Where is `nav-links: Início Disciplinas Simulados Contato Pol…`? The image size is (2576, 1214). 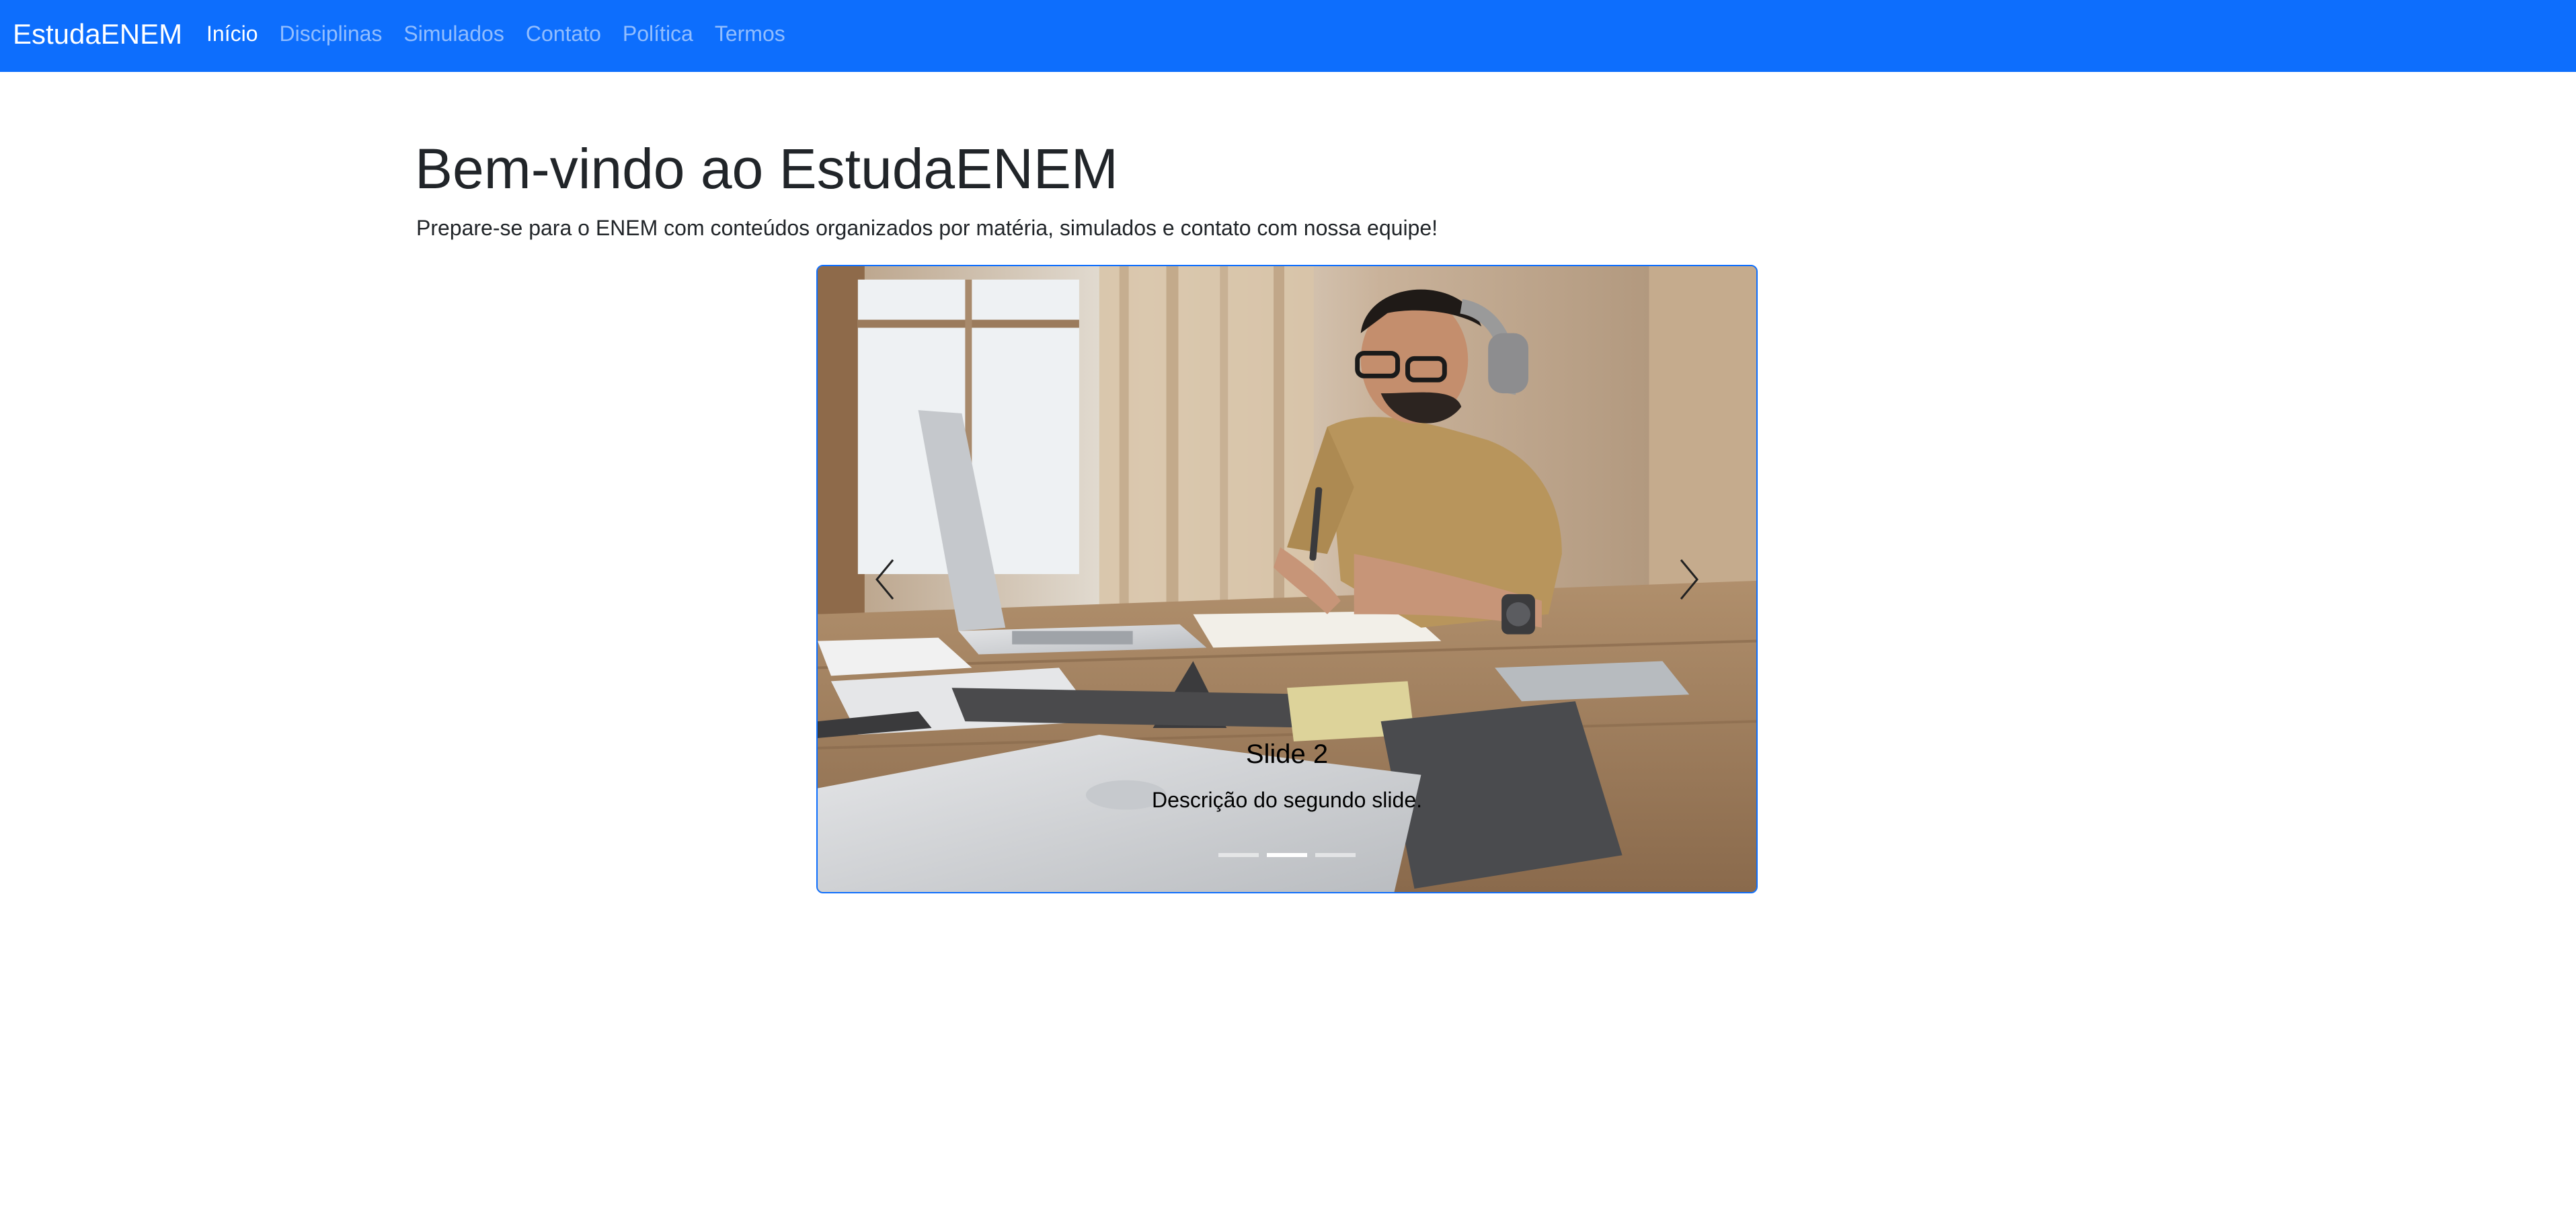
nav-links: Início Disciplinas Simulados Contato Pol… is located at coordinates (495, 34).